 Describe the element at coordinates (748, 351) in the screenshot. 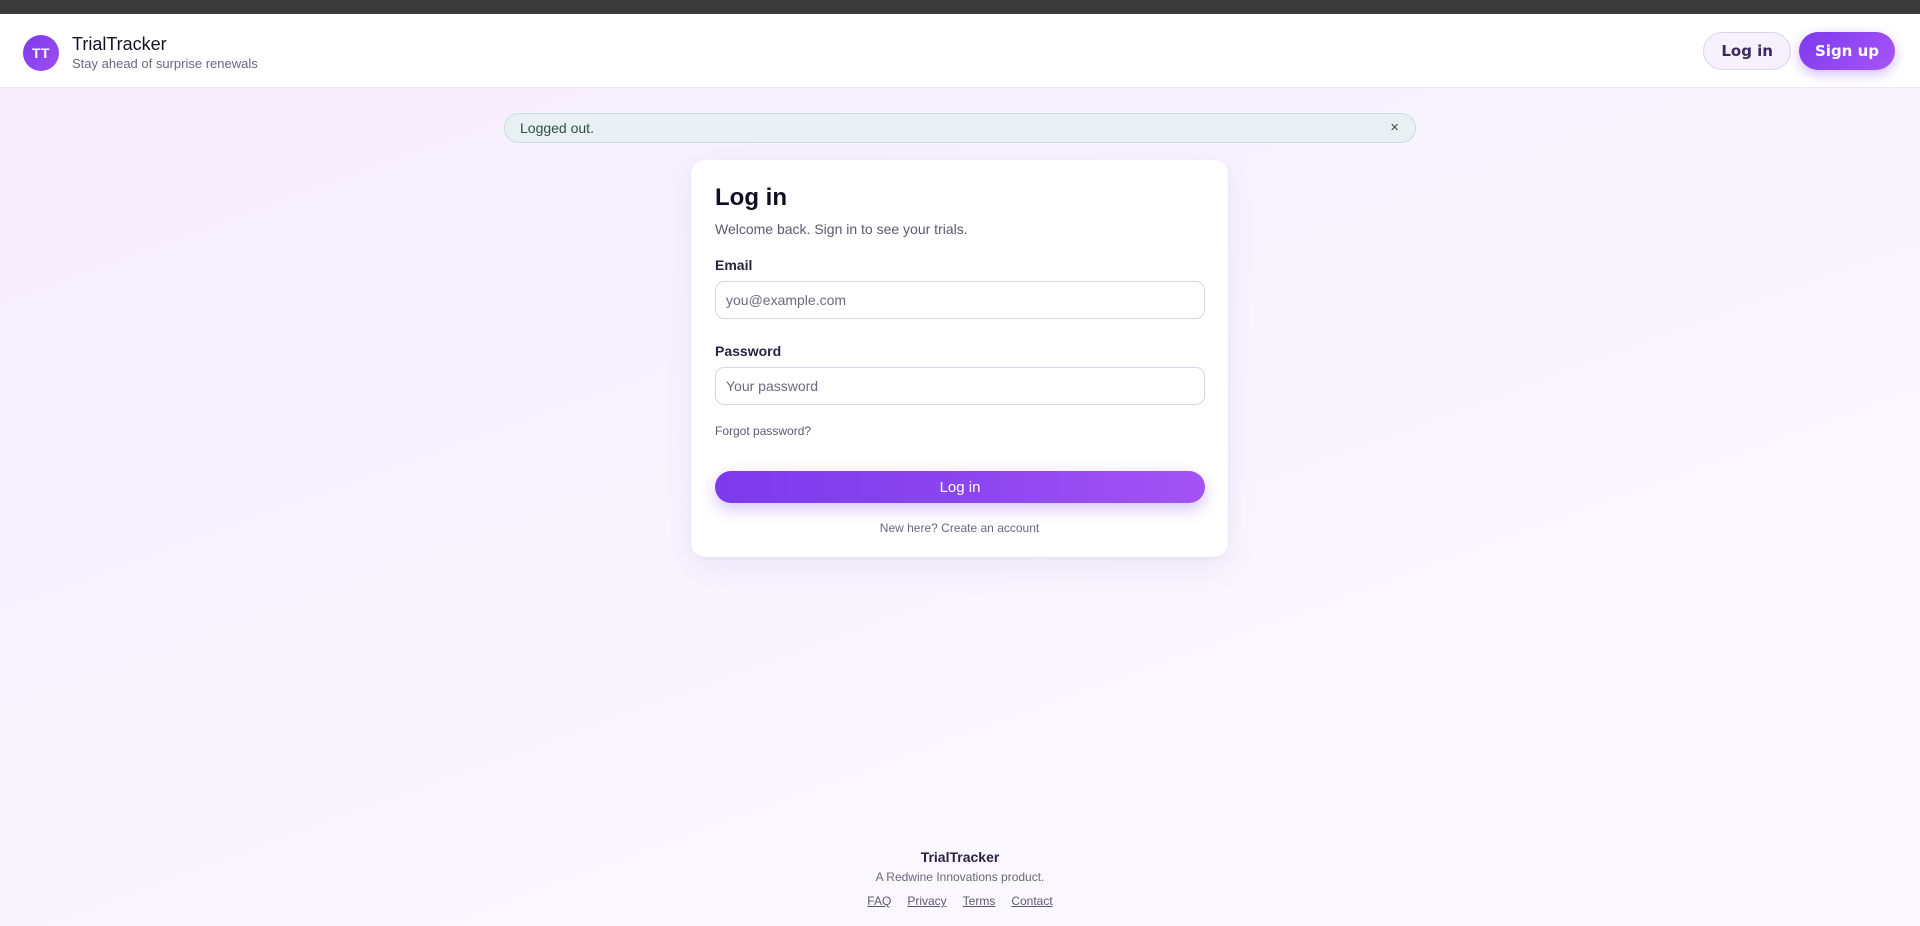

I see `password-label: Password` at that location.